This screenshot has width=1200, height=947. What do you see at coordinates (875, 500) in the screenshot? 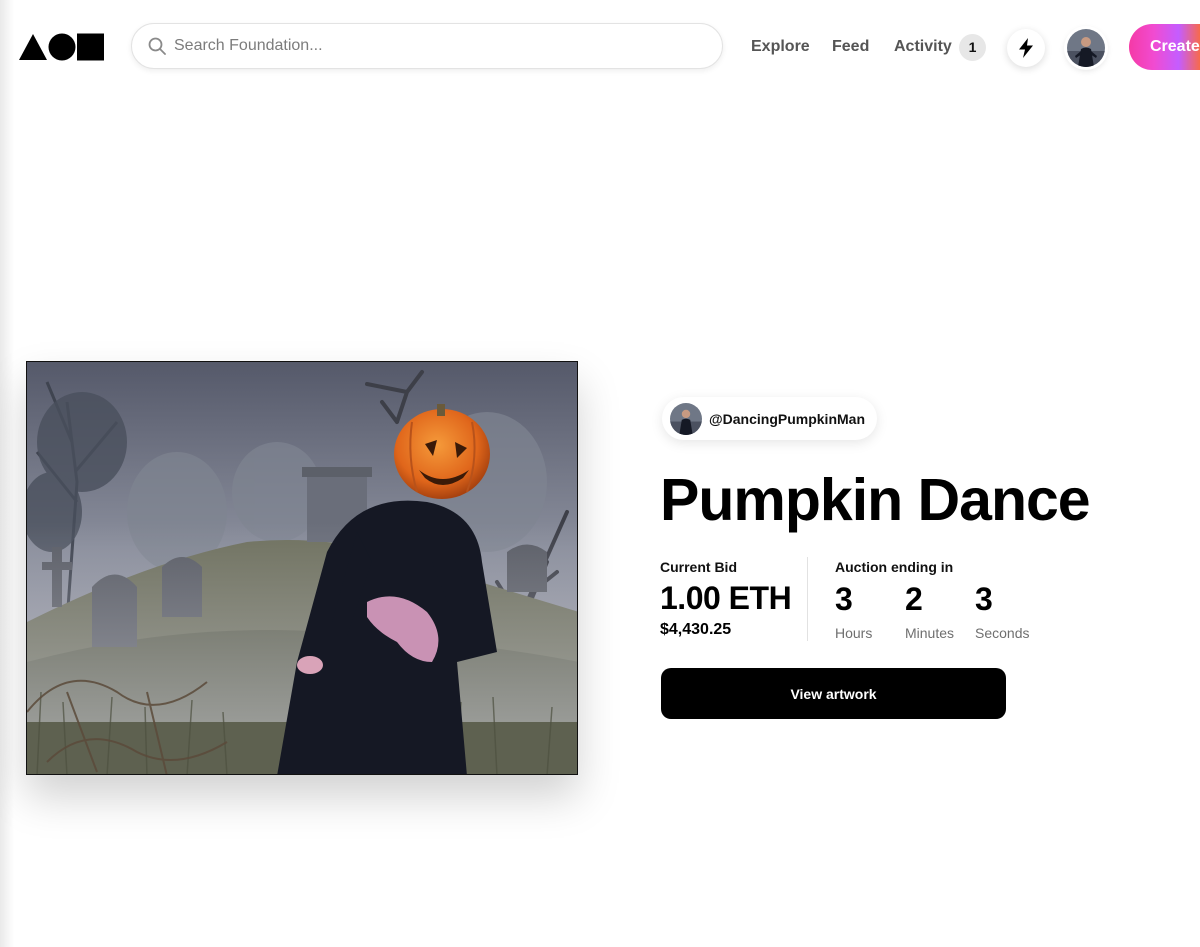
I see `artwork-title: Pumpkin Dance` at bounding box center [875, 500].